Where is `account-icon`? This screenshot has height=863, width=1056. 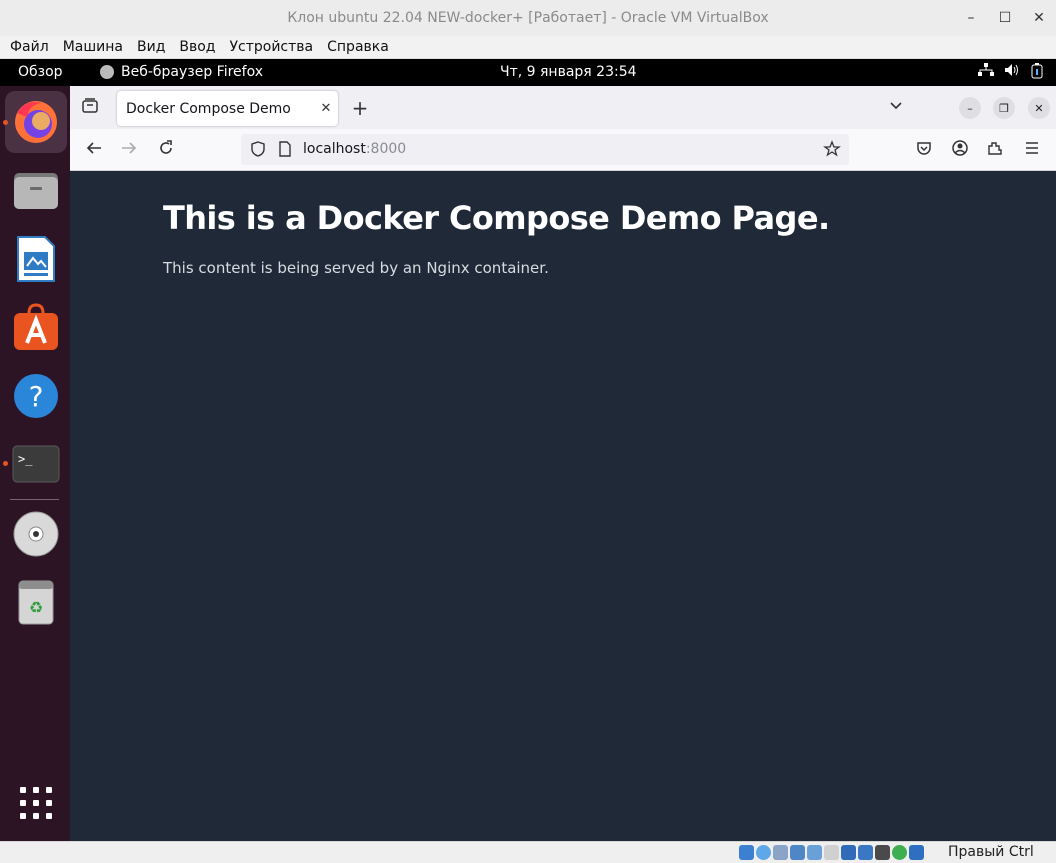 account-icon is located at coordinates (960, 150).